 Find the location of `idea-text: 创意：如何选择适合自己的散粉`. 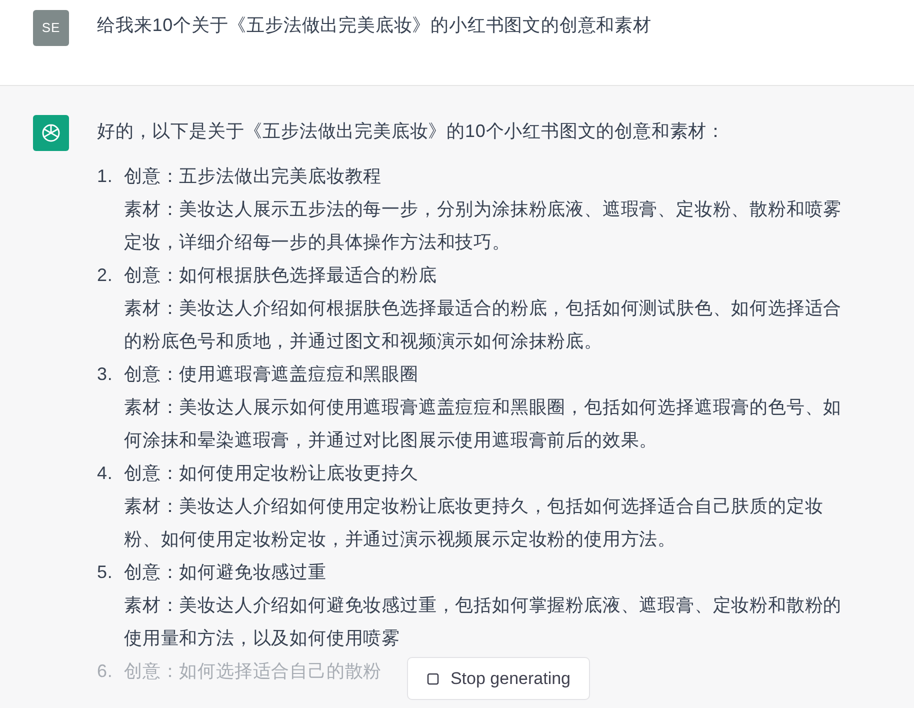

idea-text: 创意：如何选择适合自己的散粉 is located at coordinates (253, 671).